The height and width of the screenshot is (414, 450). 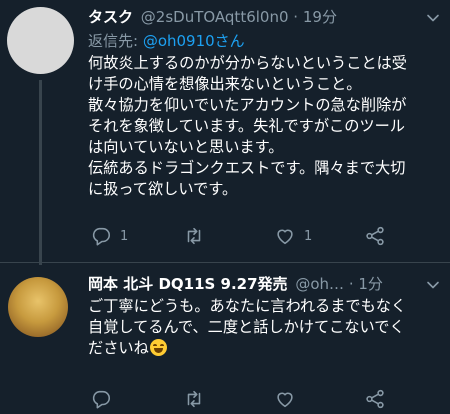 I want to click on reply-button, so click(x=101, y=399).